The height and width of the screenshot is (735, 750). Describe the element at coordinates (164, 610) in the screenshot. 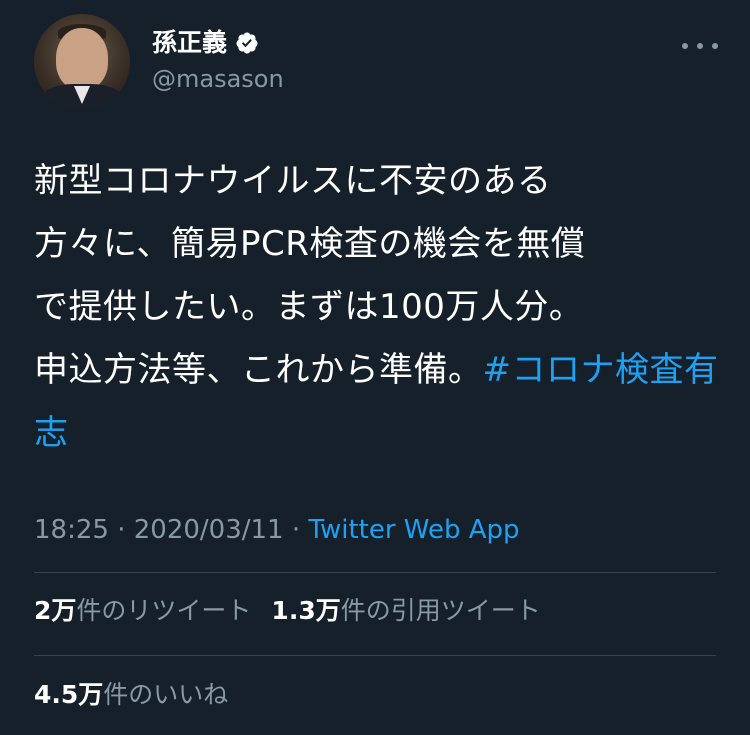

I see `retweets-label: 件のリツイート` at that location.